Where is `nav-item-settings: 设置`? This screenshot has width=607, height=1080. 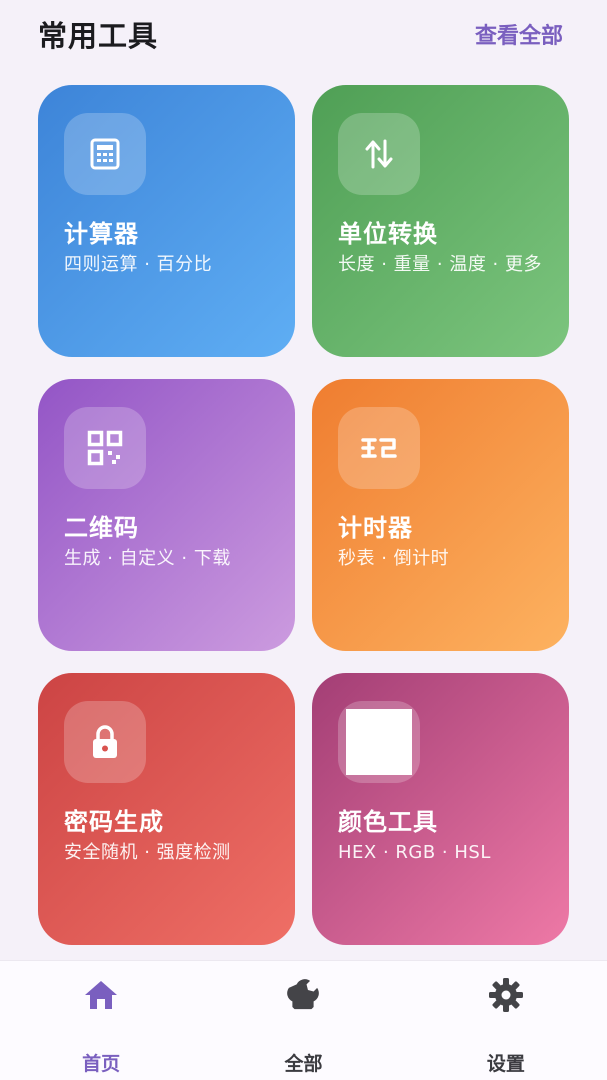 nav-item-settings: 设置 is located at coordinates (506, 1020).